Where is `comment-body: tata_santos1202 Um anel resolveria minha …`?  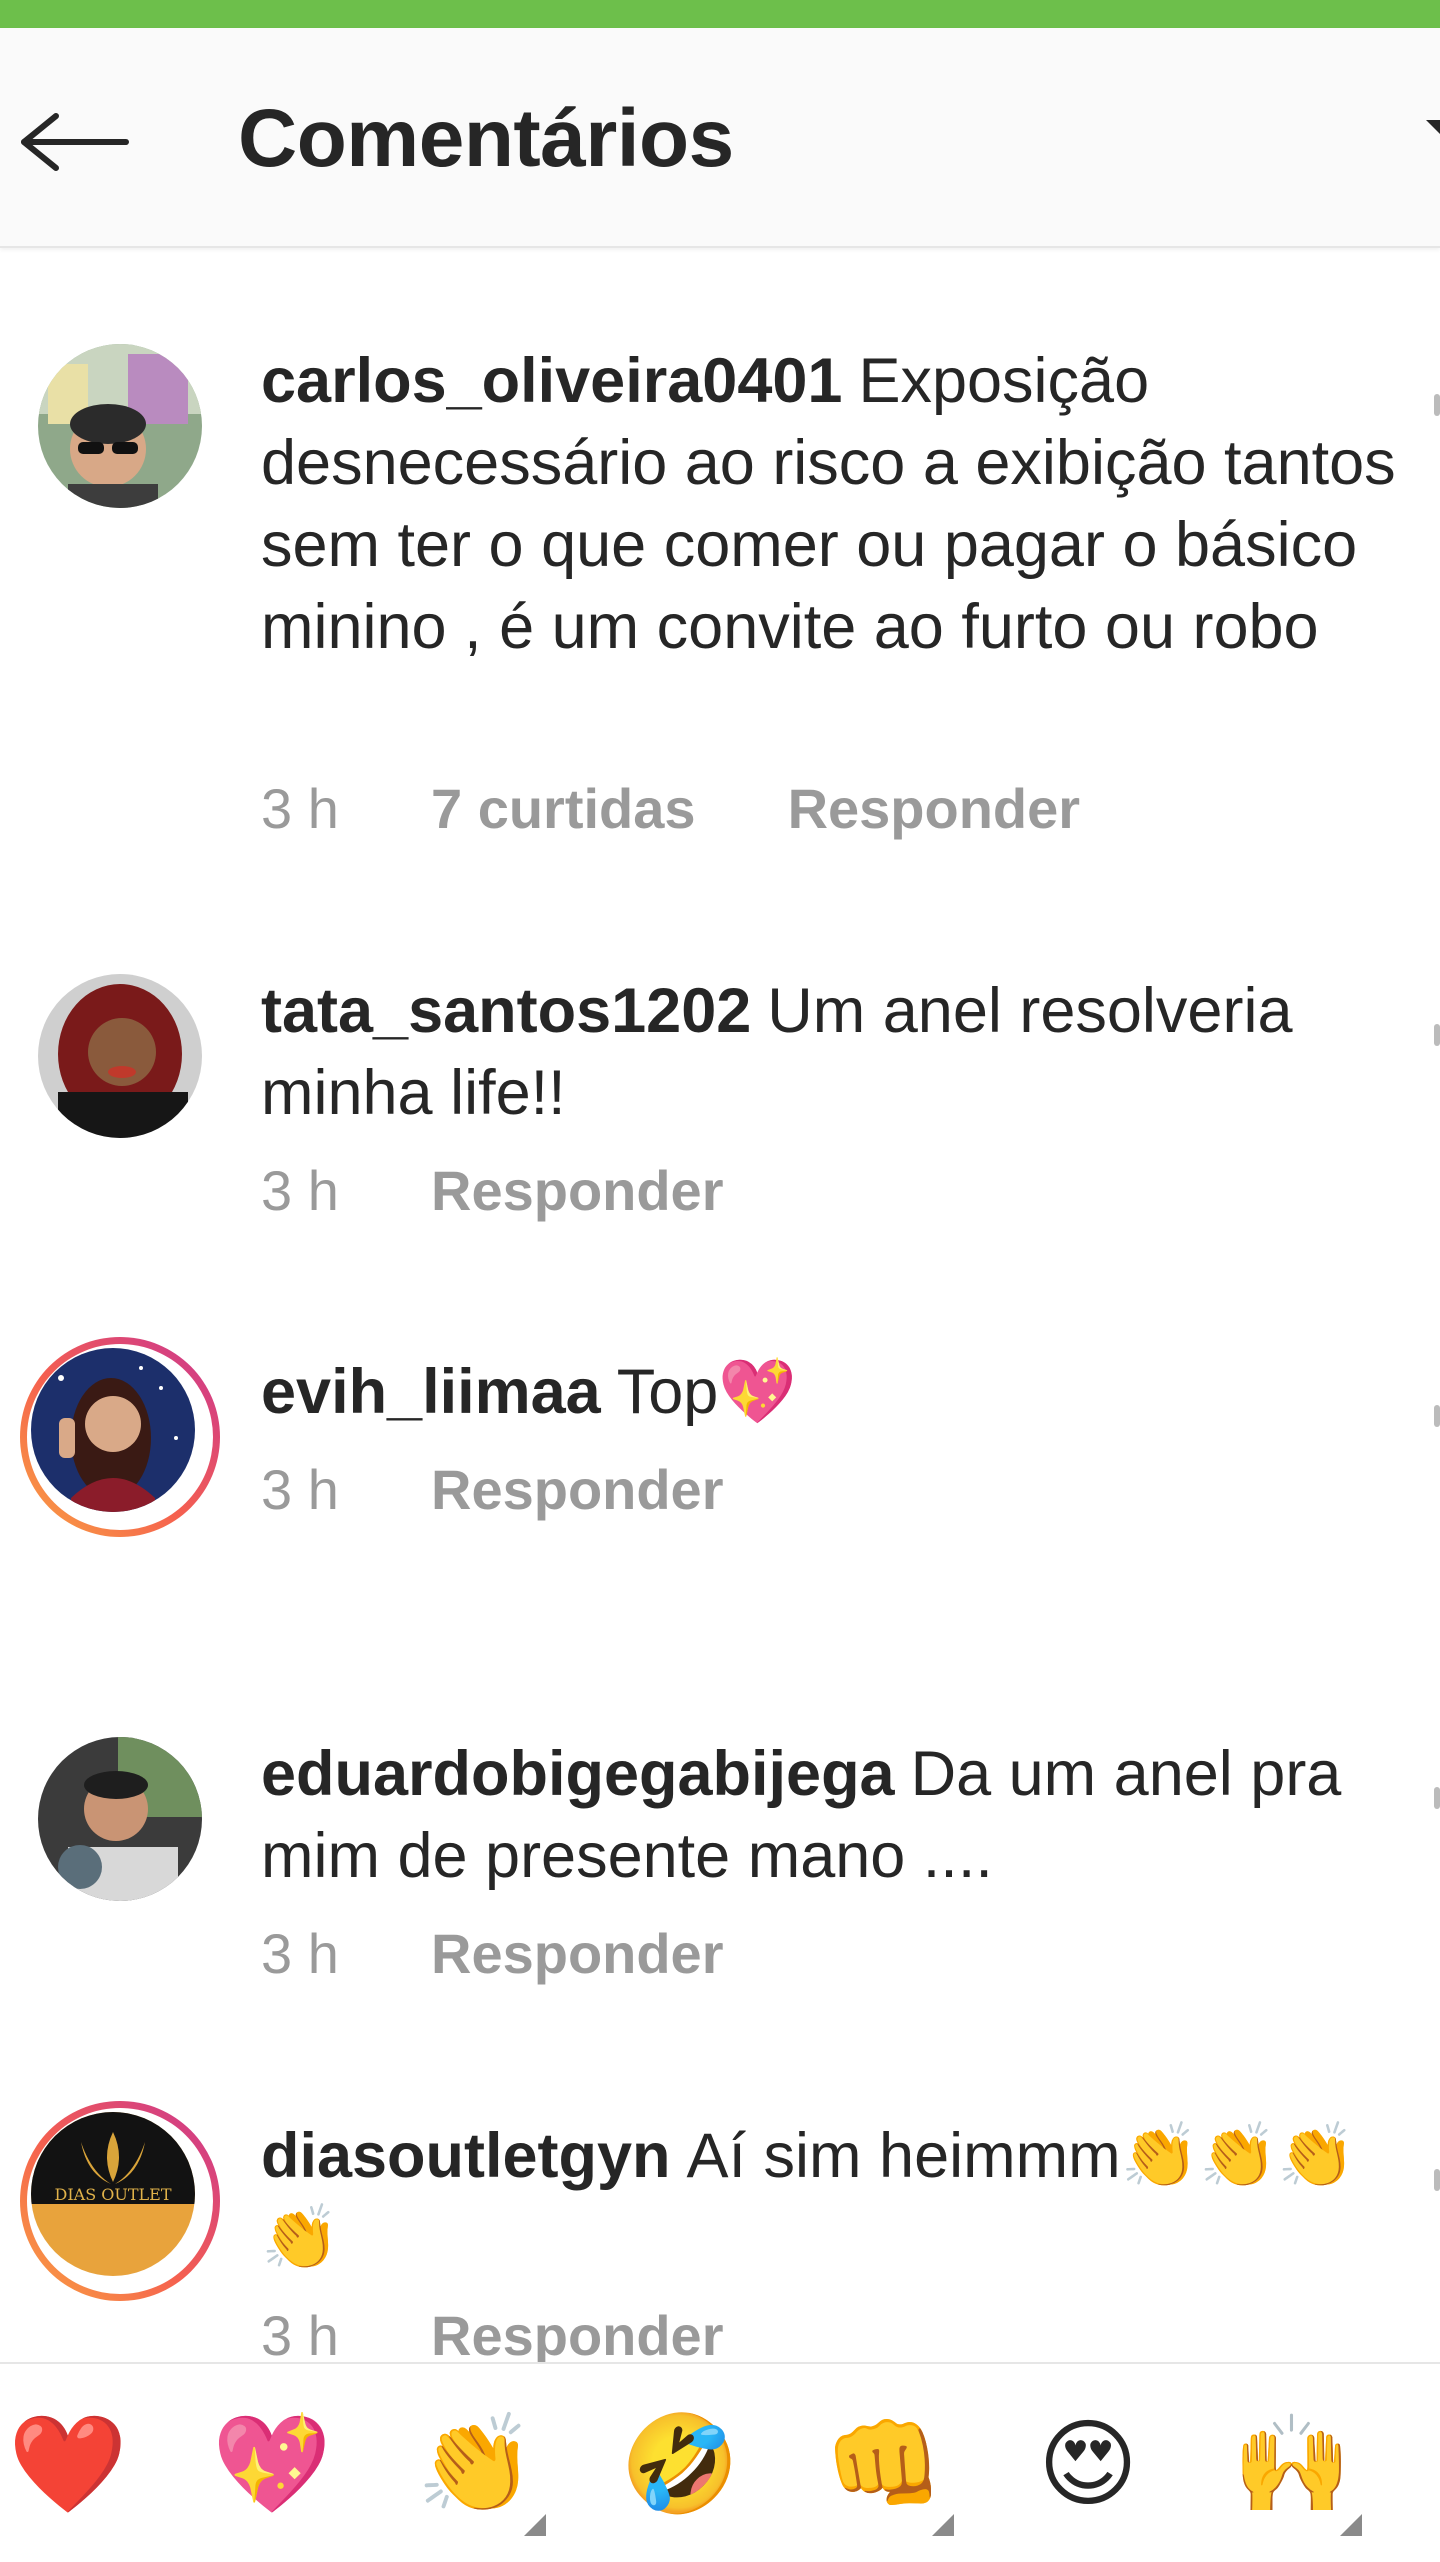
comment-body: tata_santos1202 Um anel resolveria minha … is located at coordinates (836, 1052).